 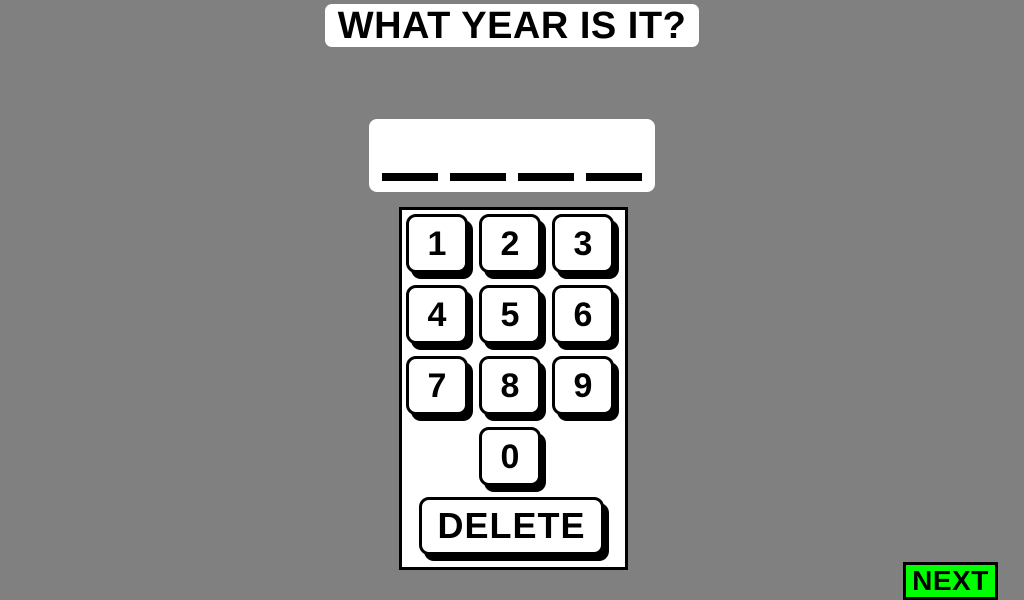 I want to click on key-1-label: 1, so click(x=437, y=243).